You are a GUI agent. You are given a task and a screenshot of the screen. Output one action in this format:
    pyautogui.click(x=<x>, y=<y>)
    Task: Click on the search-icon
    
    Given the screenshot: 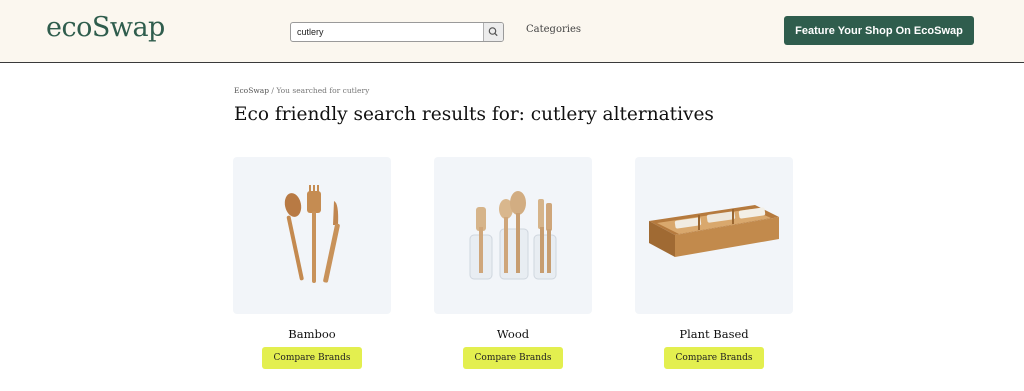 What is the action you would take?
    pyautogui.click(x=493, y=32)
    